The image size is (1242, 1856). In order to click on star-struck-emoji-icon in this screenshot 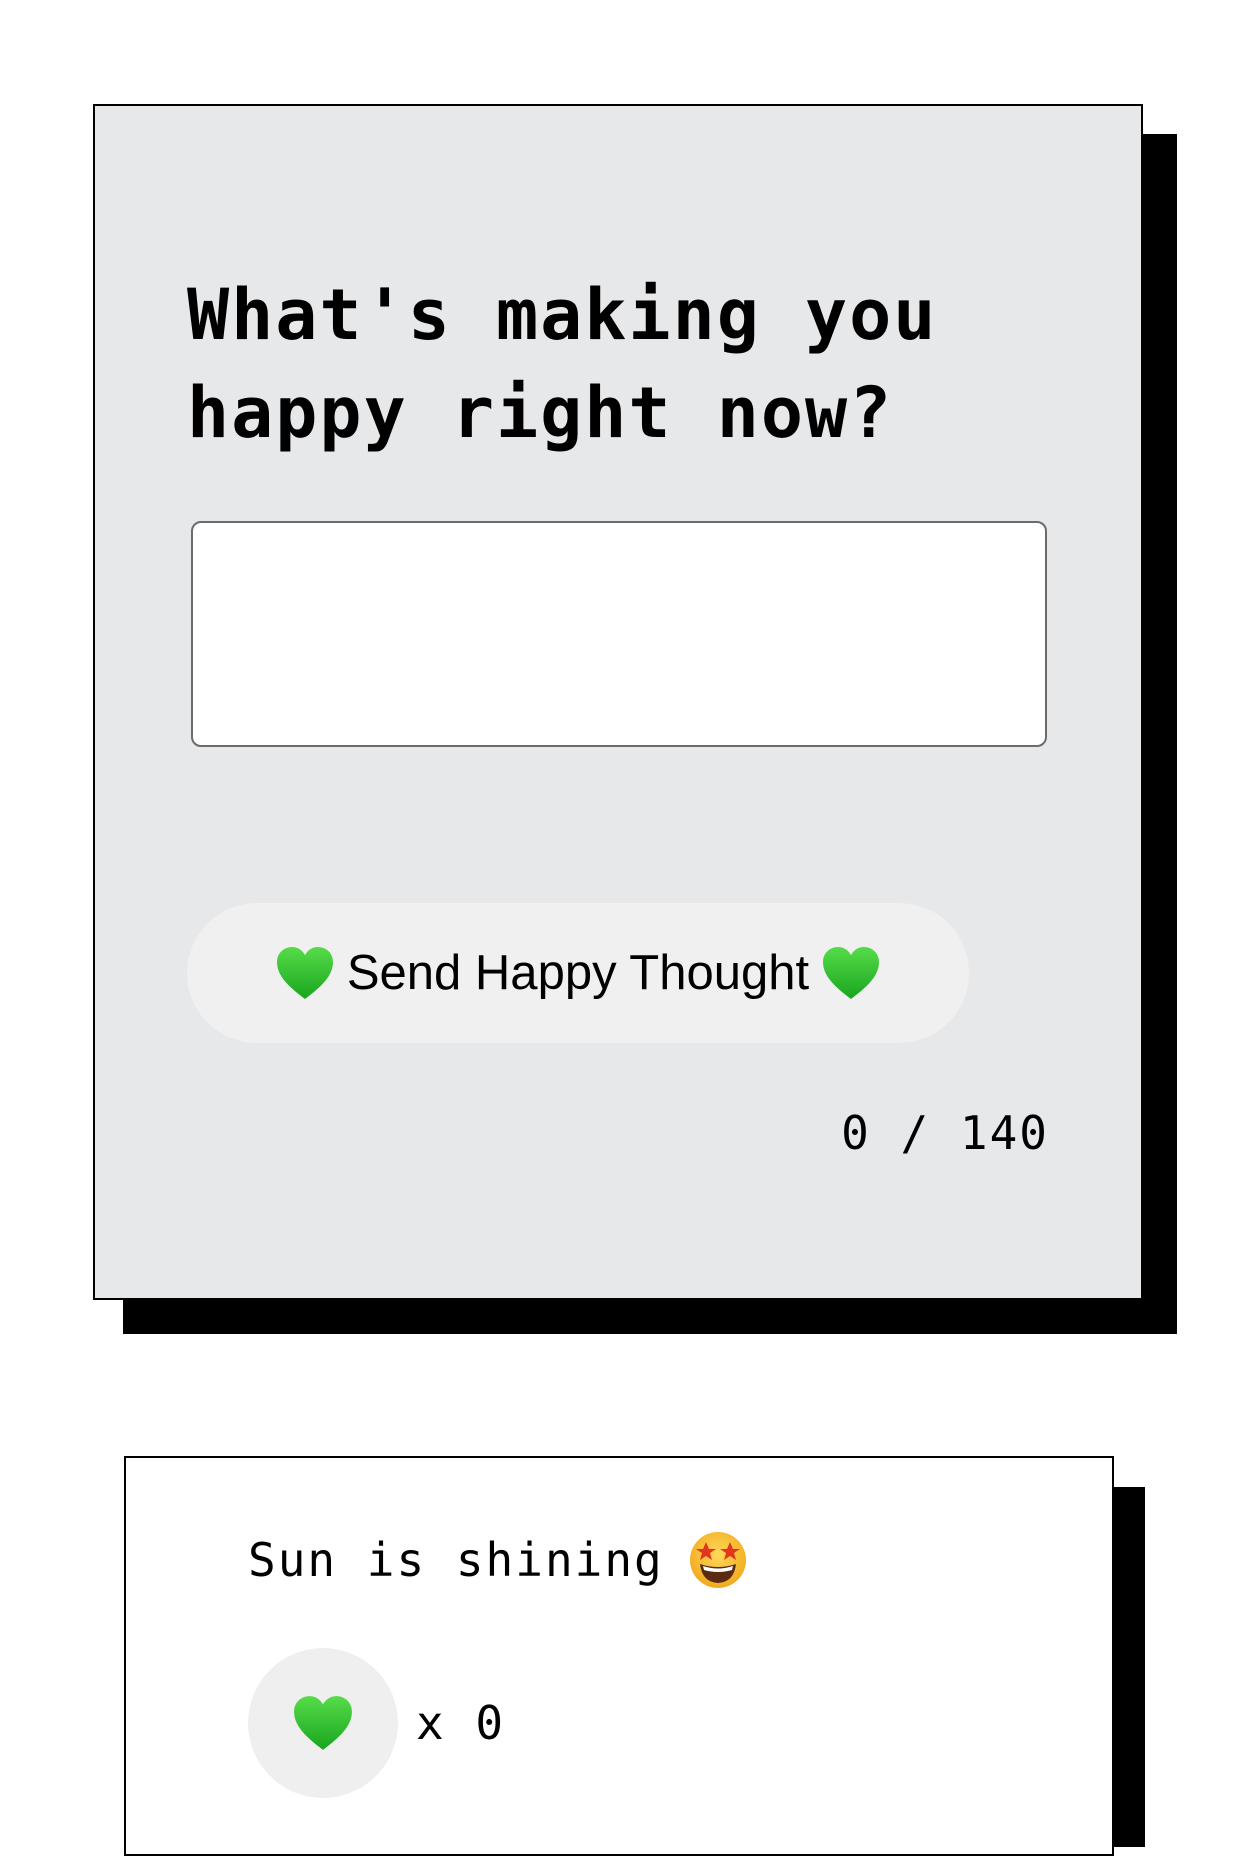, I will do `click(718, 1560)`.